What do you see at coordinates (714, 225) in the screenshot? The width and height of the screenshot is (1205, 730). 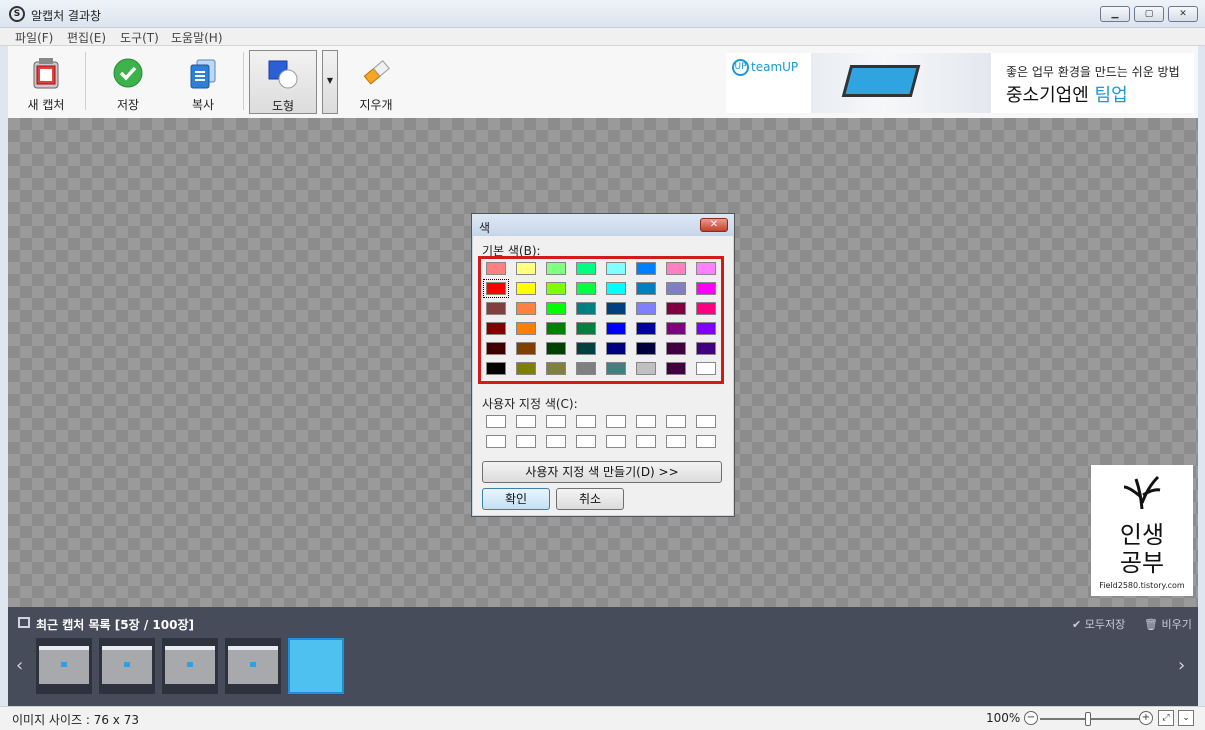 I see `dialog-close-icon: ✕` at bounding box center [714, 225].